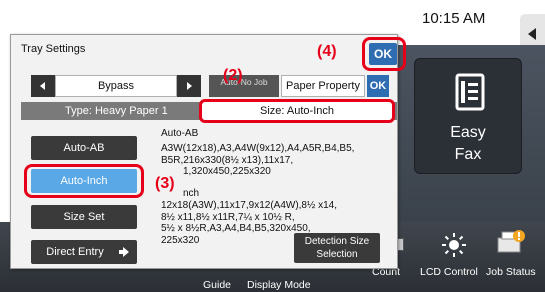 The height and width of the screenshot is (292, 545). Describe the element at coordinates (227, 171) in the screenshot. I see `auto-ab-sizes-line3: 1,320x450,225x320` at that location.